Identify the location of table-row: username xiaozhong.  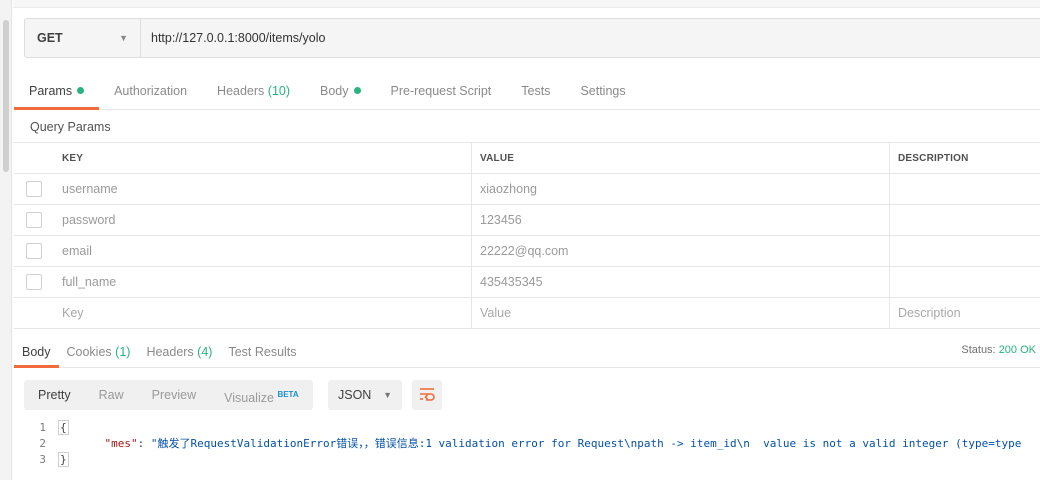
(527, 189).